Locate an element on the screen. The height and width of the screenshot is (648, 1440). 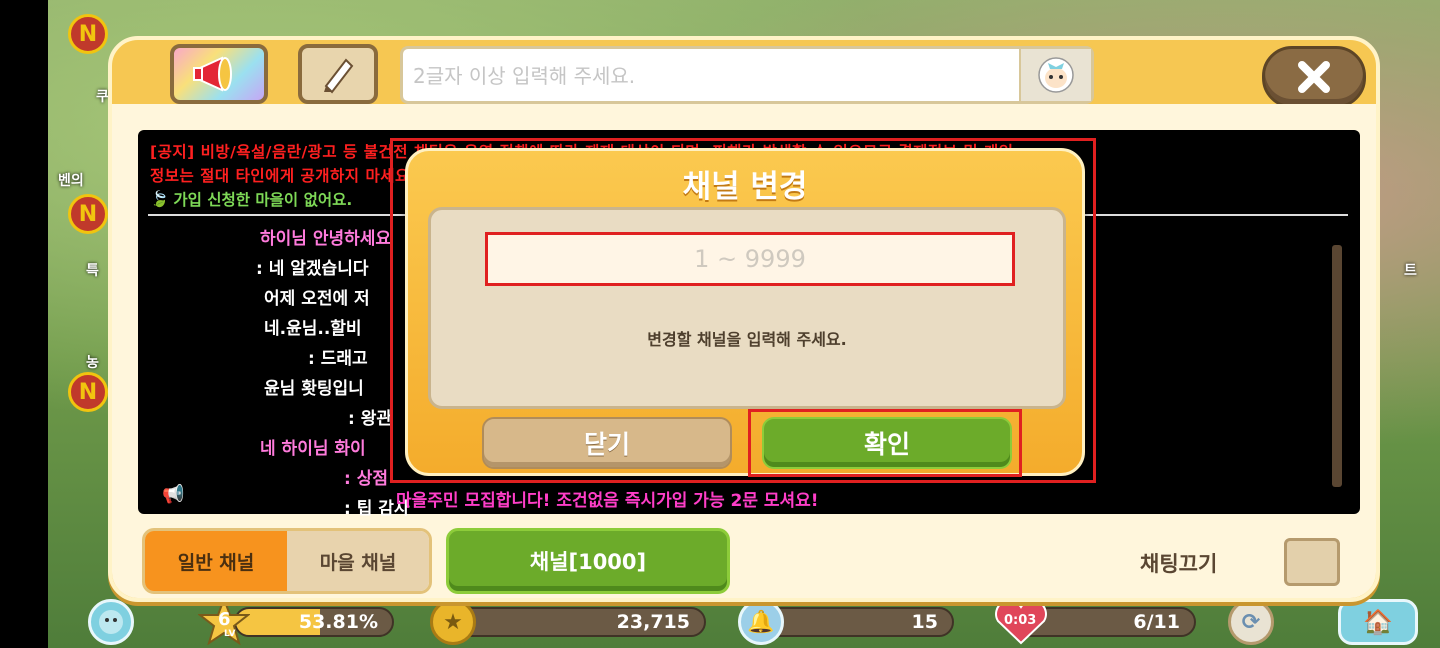
chat-message: 윤님 홧팅입니 is located at coordinates (314, 389).